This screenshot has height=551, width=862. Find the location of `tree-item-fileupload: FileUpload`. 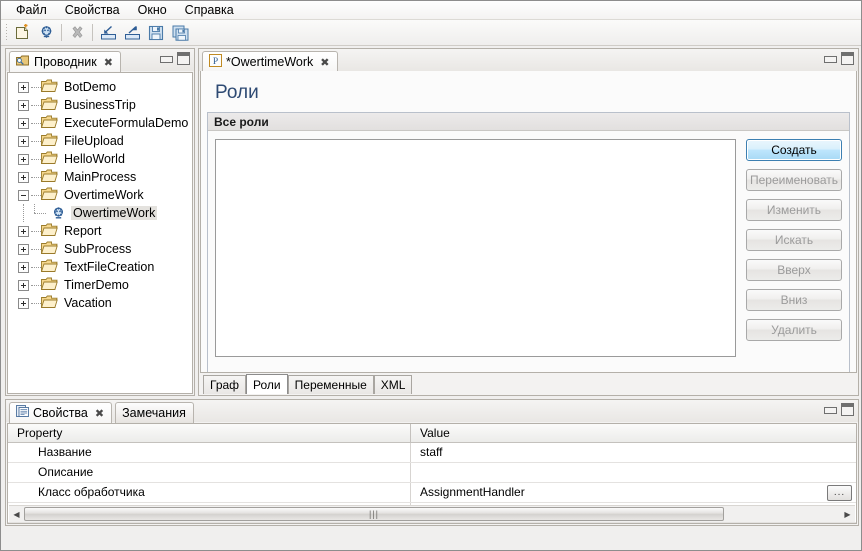

tree-item-fileupload: FileUpload is located at coordinates (100, 141).